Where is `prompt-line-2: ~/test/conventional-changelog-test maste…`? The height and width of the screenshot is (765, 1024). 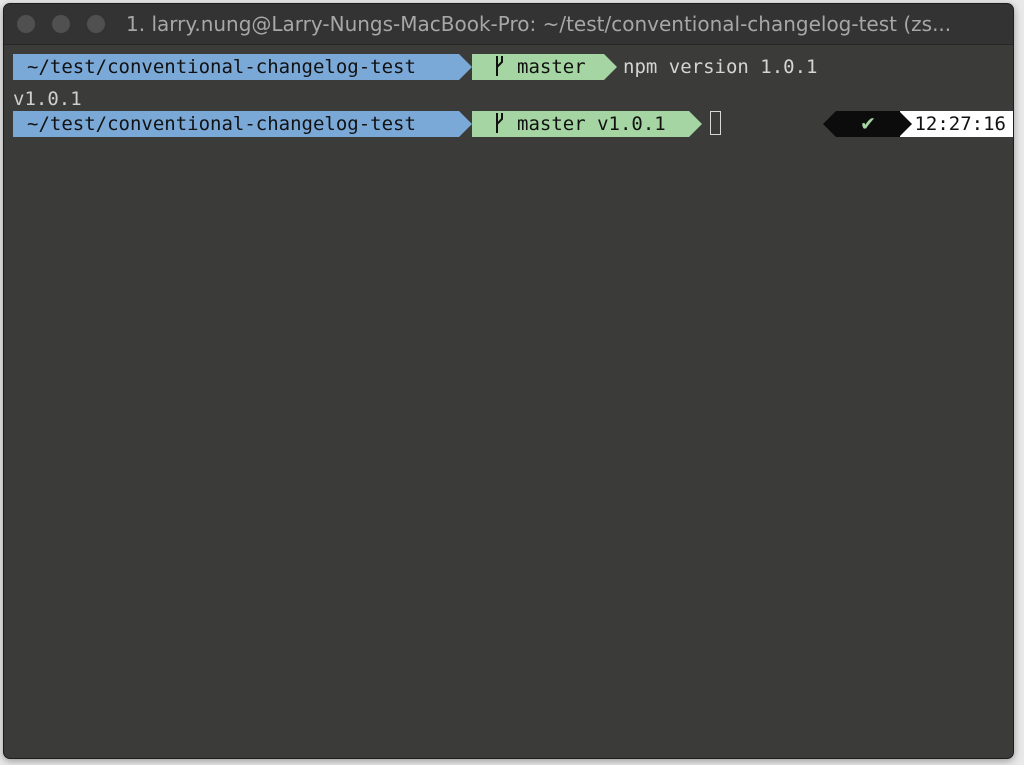 prompt-line-2: ~/test/conventional-changelog-test maste… is located at coordinates (513, 124).